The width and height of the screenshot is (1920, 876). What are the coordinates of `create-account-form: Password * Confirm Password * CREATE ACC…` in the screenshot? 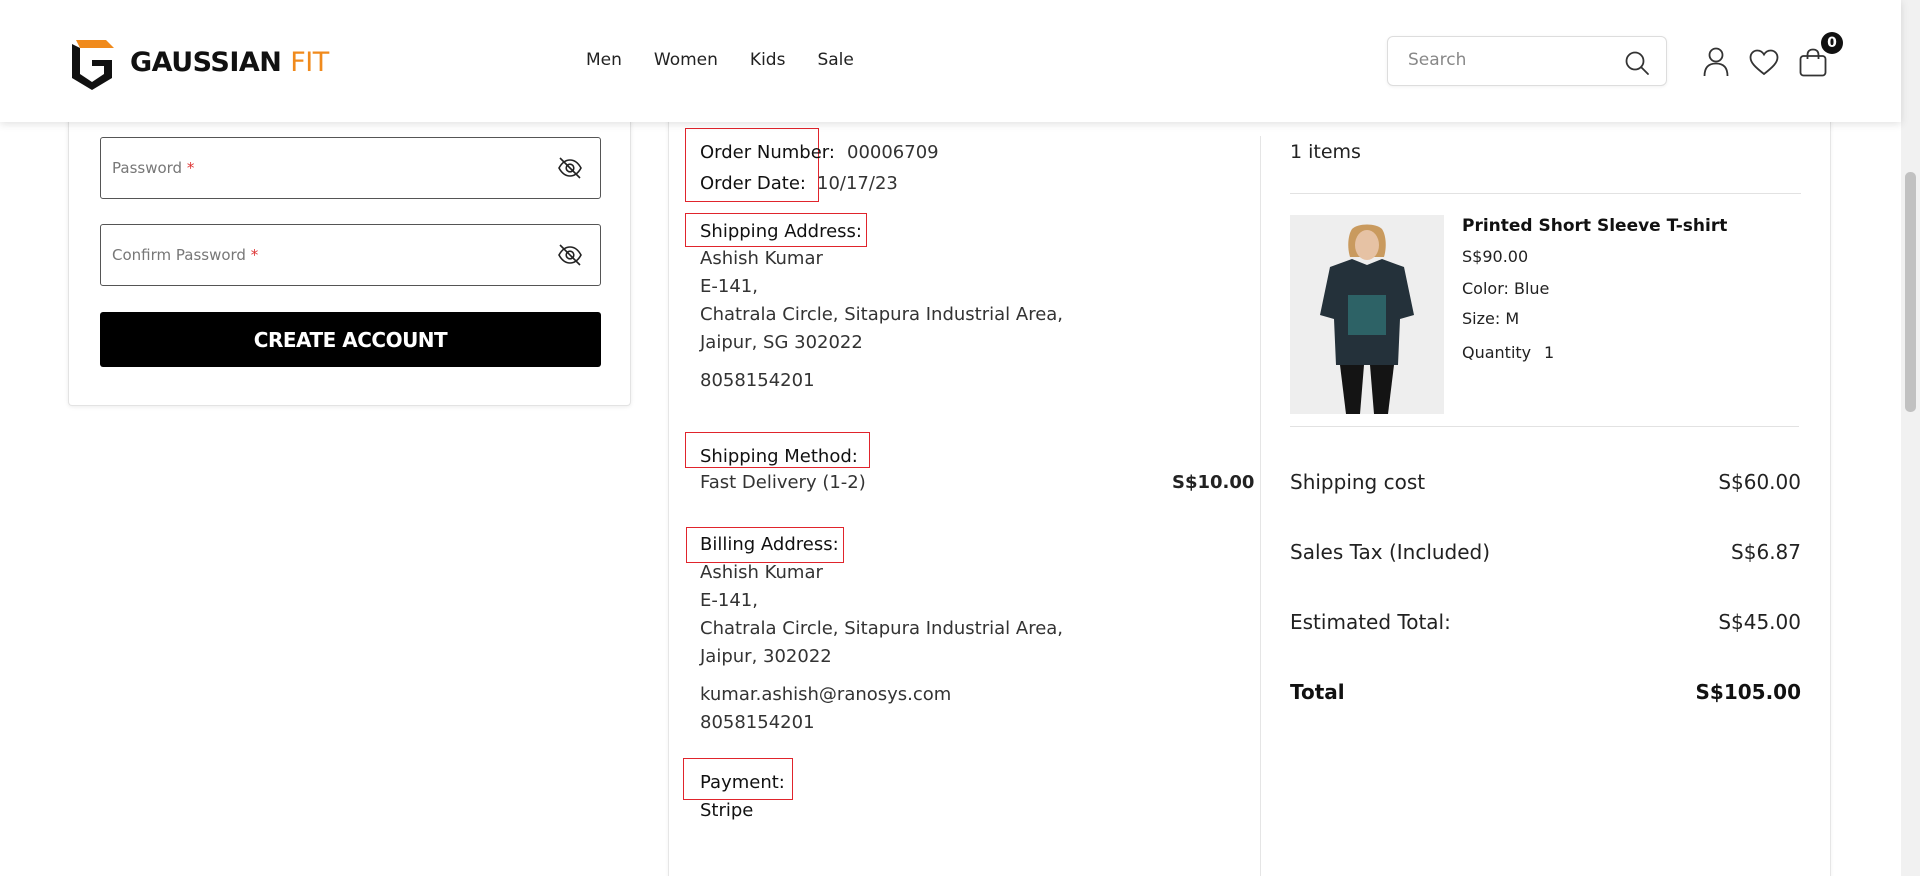 It's located at (349, 258).